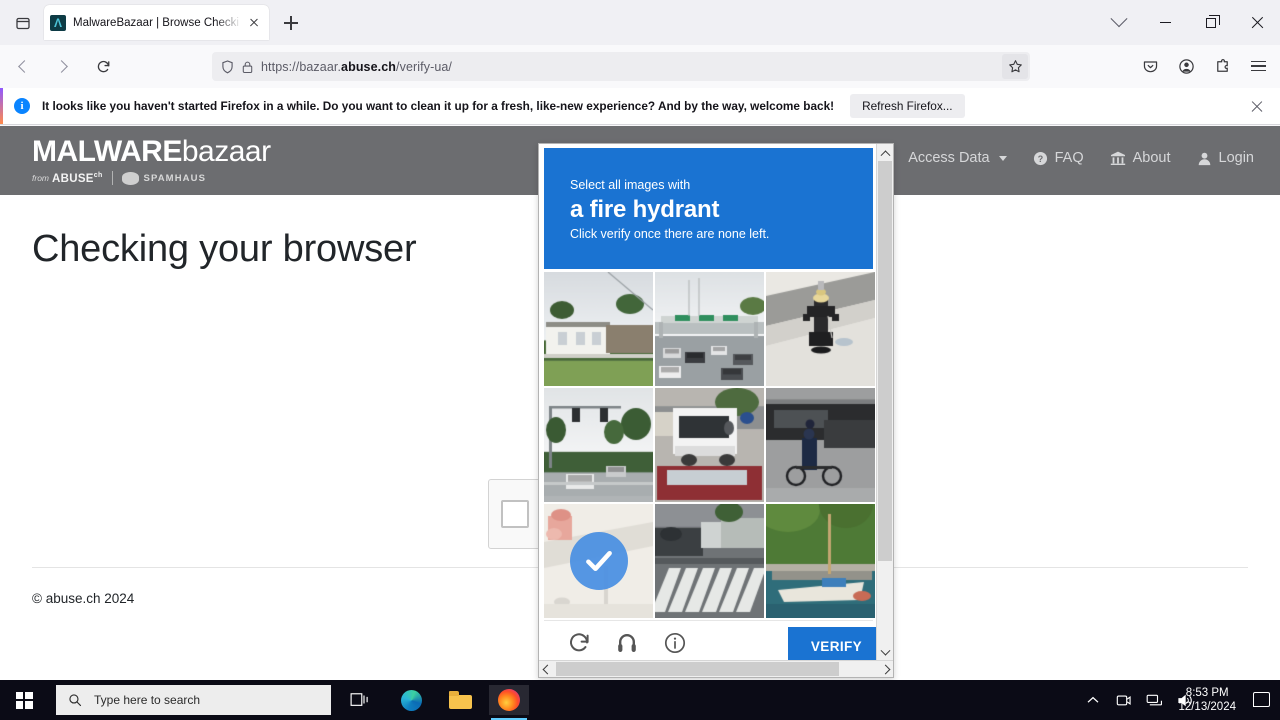  Describe the element at coordinates (547, 669) in the screenshot. I see `scroll-left-icon` at that location.